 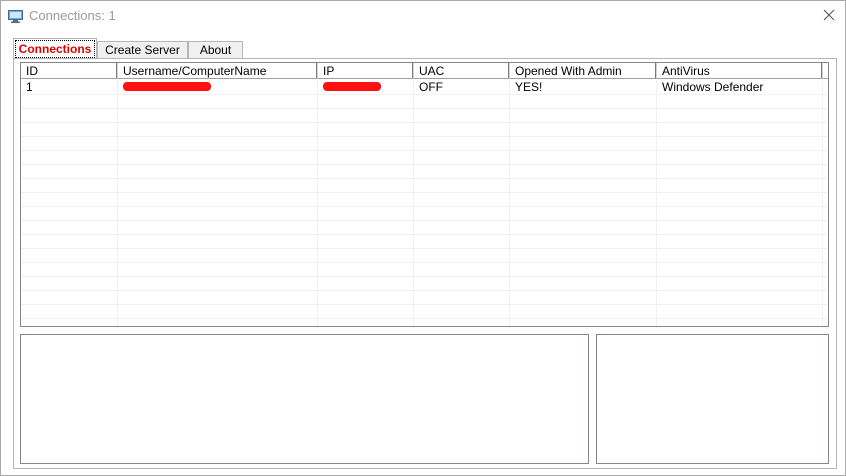 I want to click on column-header-username: Username/ComputerName, so click(x=218, y=71).